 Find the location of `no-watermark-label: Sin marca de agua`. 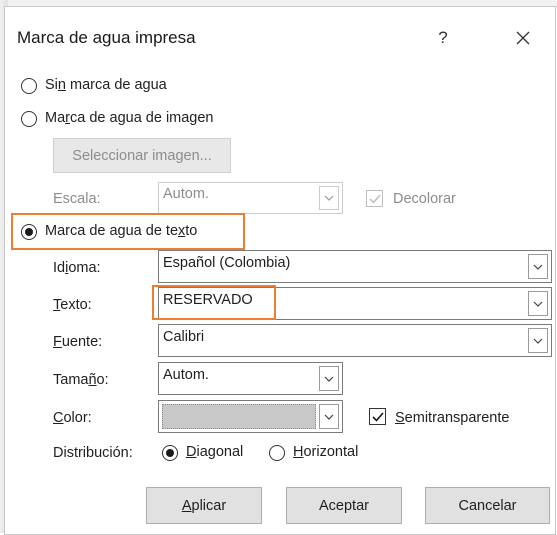

no-watermark-label: Sin marca de agua is located at coordinates (106, 85).